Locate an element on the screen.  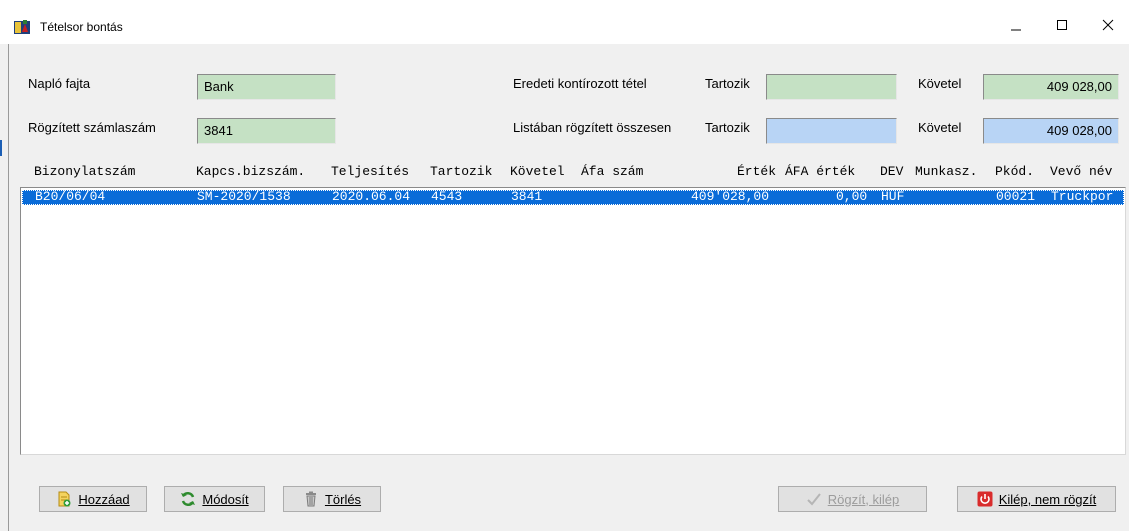
delete-button-label: Törlés is located at coordinates (343, 499).